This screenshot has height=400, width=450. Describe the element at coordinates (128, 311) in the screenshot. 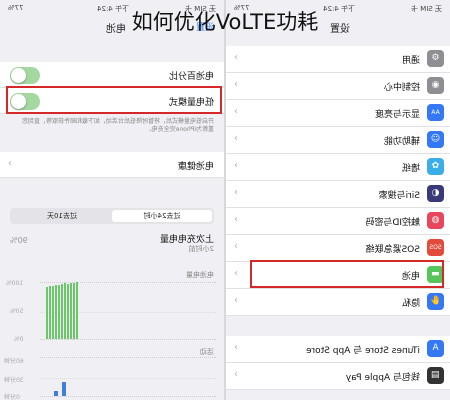

I see `battery-level-chart` at that location.